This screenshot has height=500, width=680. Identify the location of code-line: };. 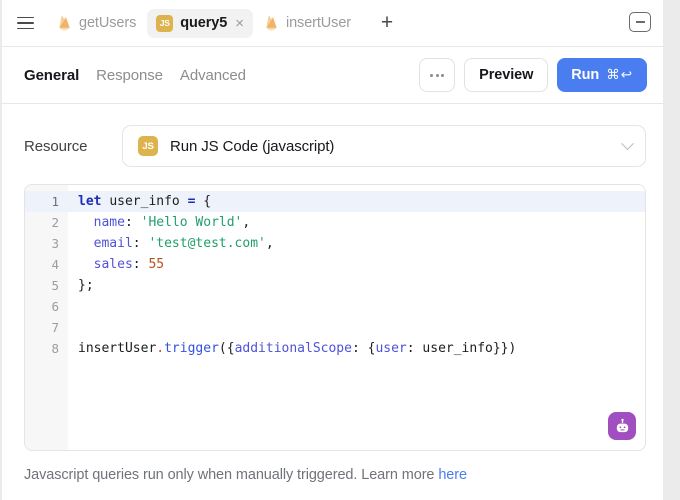
(356, 285).